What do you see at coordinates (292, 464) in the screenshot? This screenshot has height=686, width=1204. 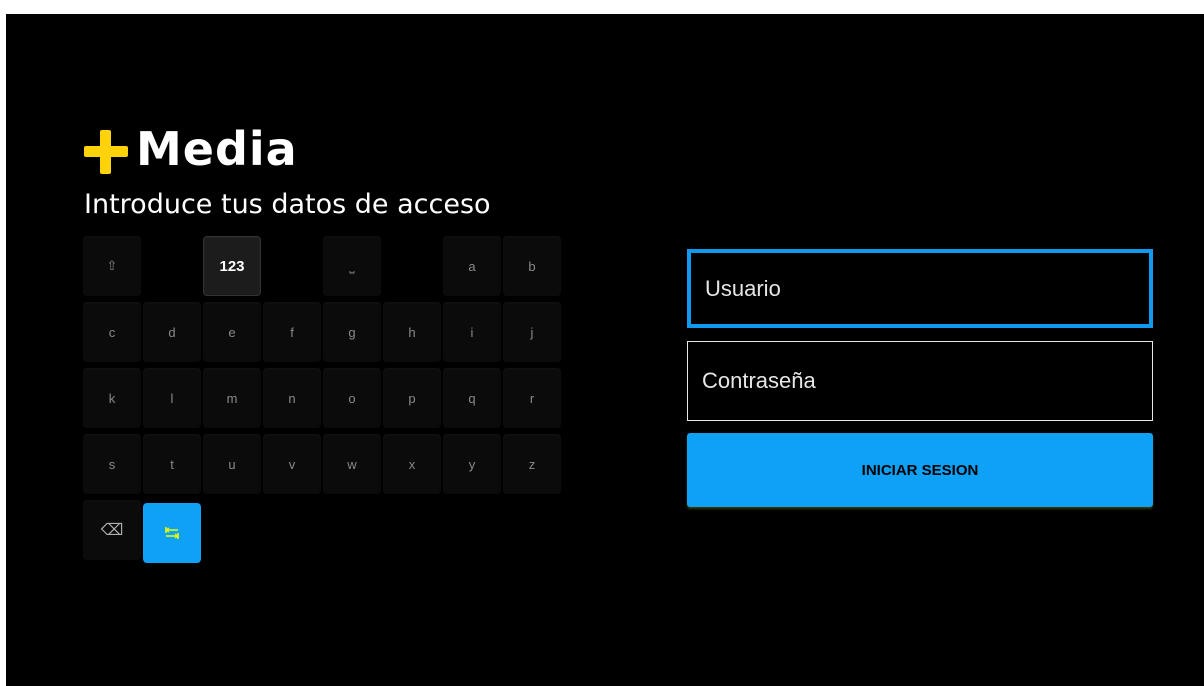 I see `key-v: v` at bounding box center [292, 464].